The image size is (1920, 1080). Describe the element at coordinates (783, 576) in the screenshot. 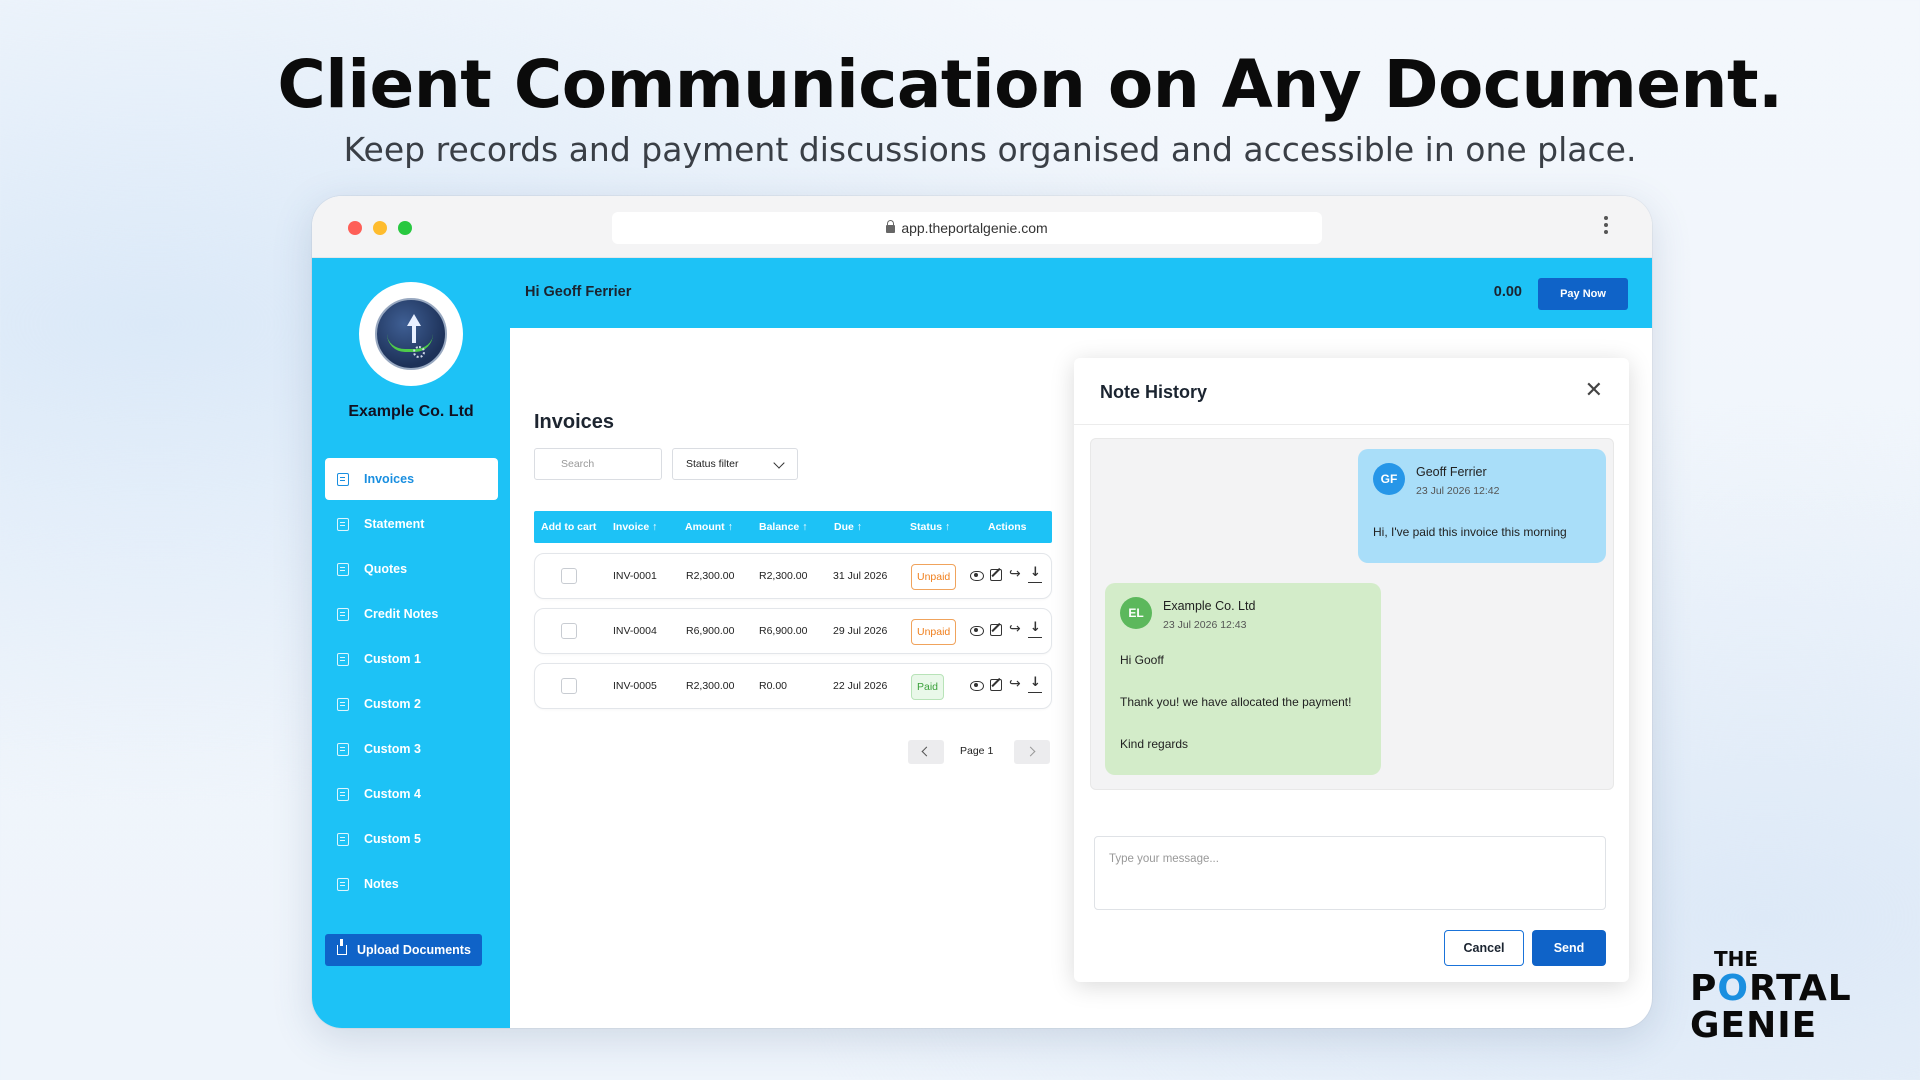

I see `invoice-balance: R2,300.00` at that location.